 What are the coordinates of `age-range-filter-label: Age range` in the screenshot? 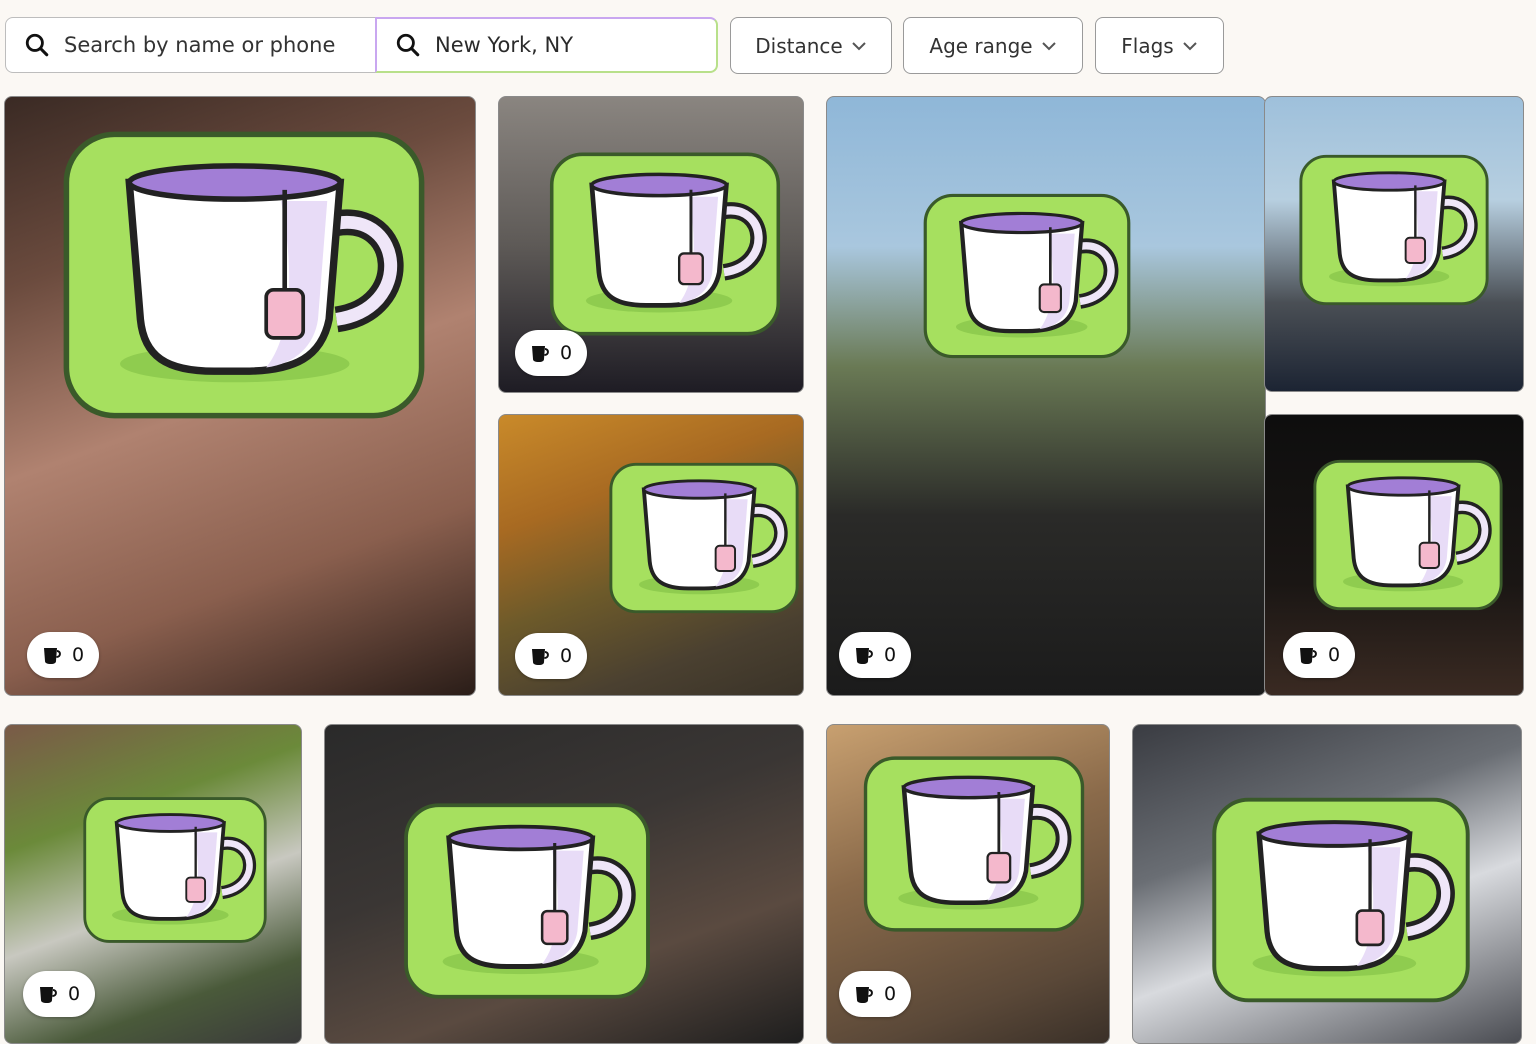 It's located at (981, 45).